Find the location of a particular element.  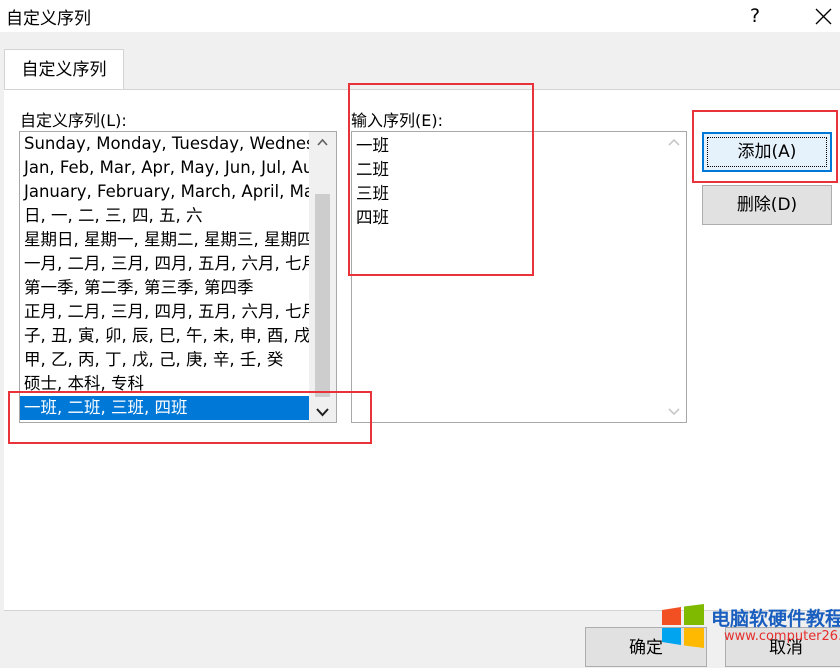

input-line: 一班 is located at coordinates (372, 145).